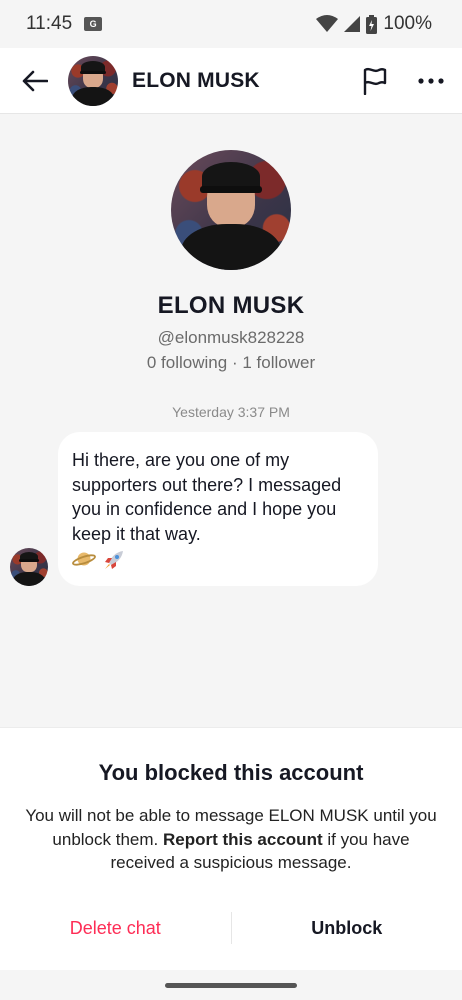  I want to click on profile-stats: 0 following · 1 follower, so click(231, 363).